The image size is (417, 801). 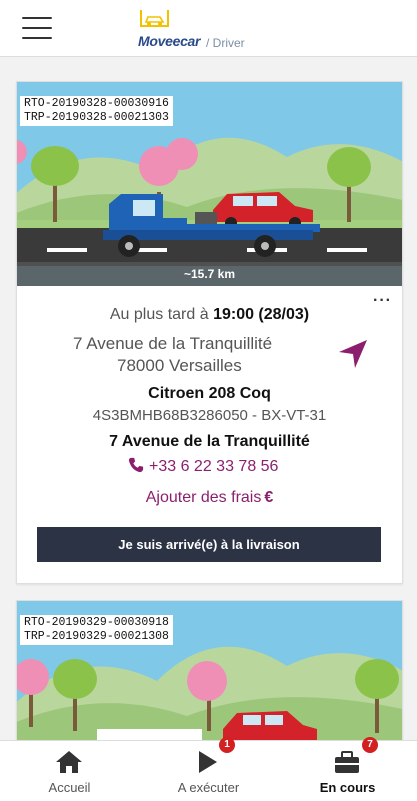 I want to click on tab-a-executer: 1 A exécuter, so click(x=208, y=769).